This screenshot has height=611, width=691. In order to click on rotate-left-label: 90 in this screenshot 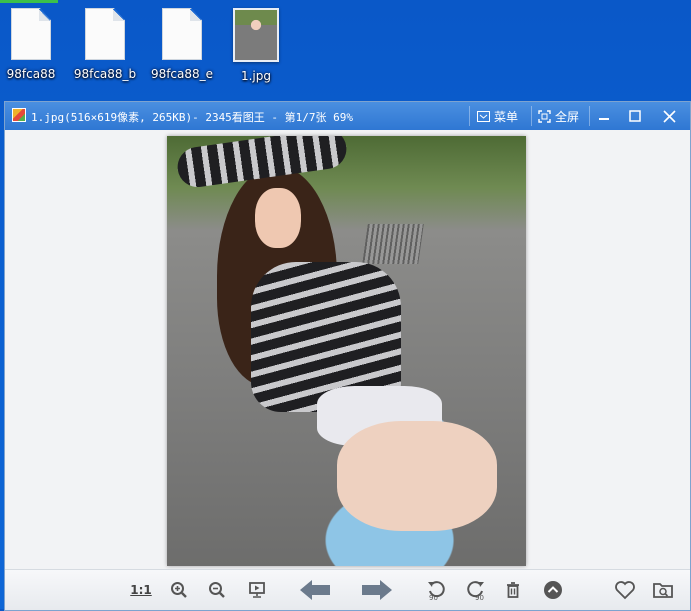, I will do `click(433, 597)`.